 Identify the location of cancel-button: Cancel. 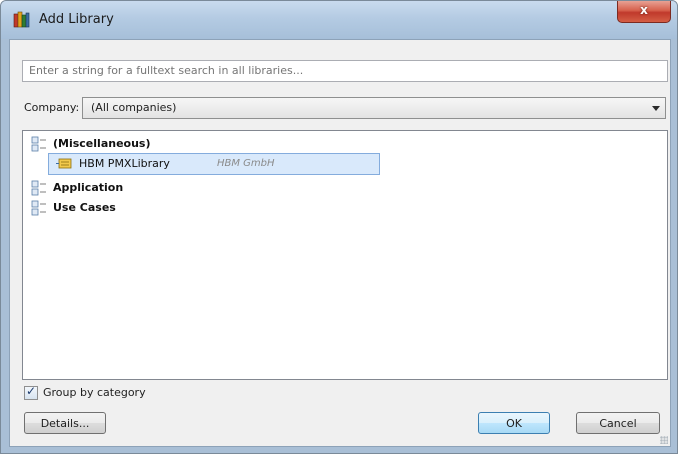
(618, 423).